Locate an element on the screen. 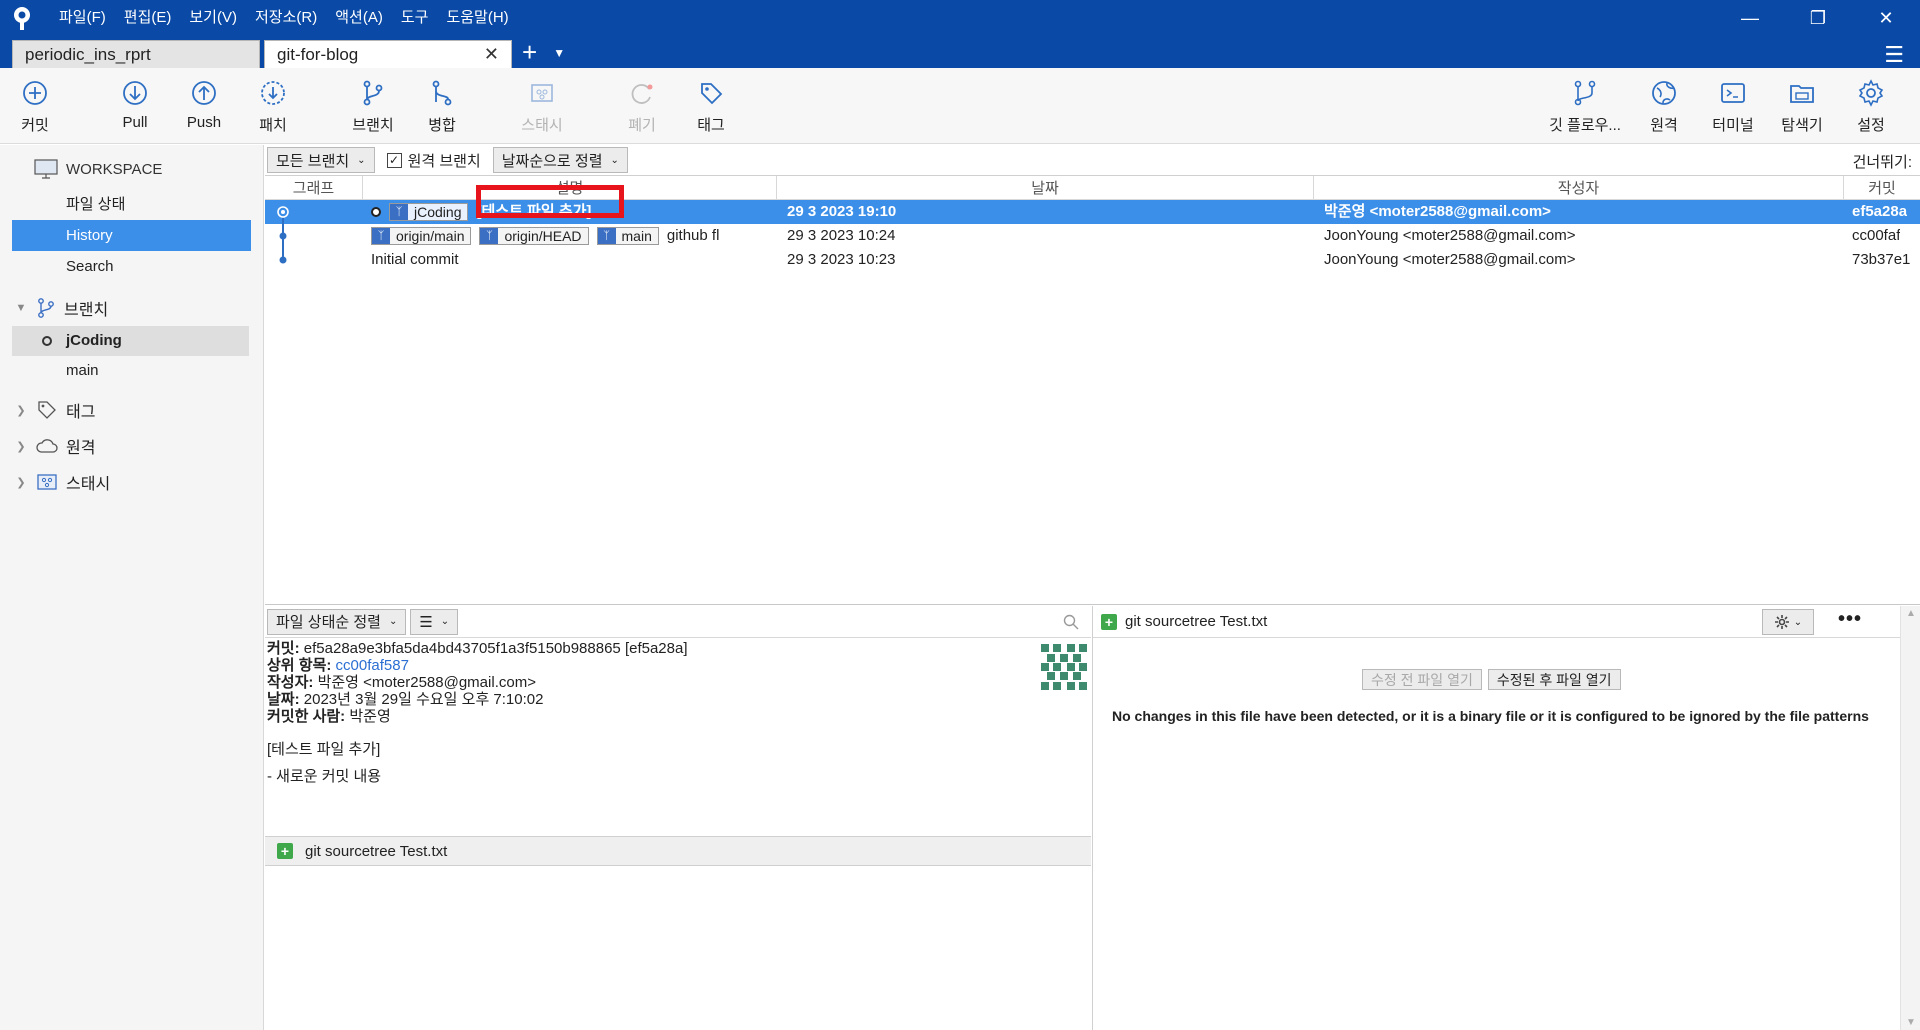  branch-ref: ᛉ jCoding is located at coordinates (429, 212).